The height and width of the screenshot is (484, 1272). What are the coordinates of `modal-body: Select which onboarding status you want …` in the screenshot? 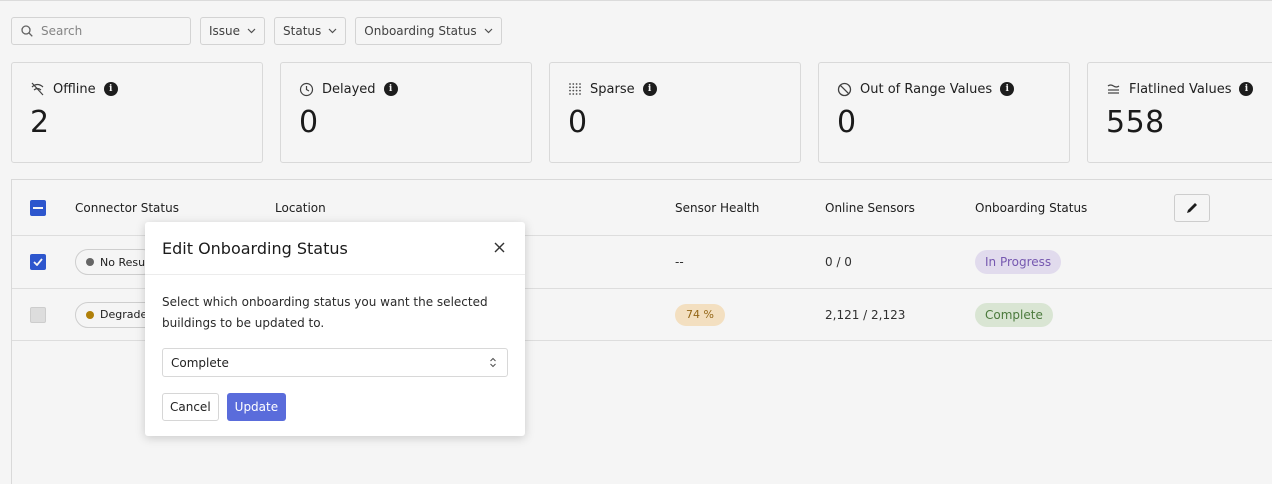 It's located at (335, 348).